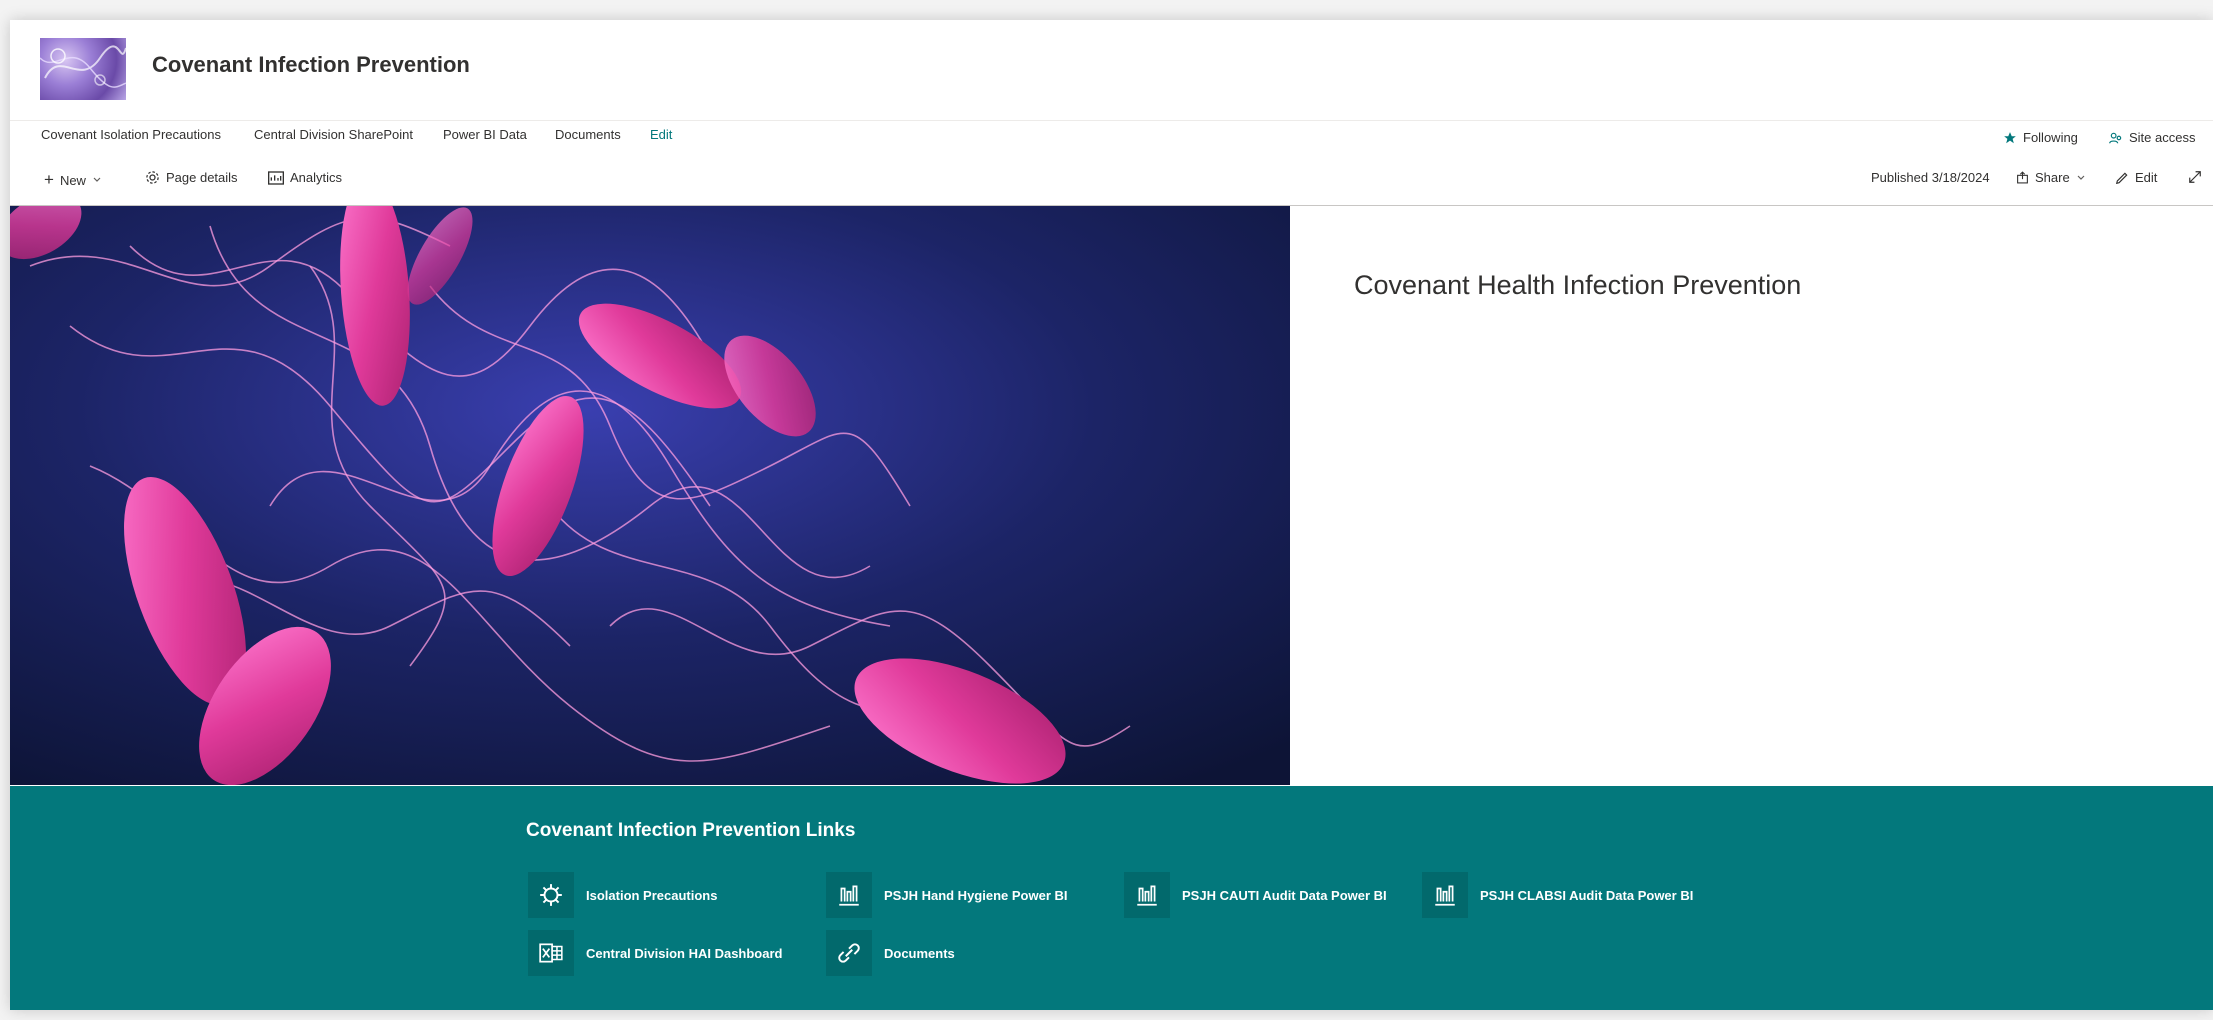 This screenshot has width=2213, height=1020. Describe the element at coordinates (1587, 895) in the screenshot. I see `quick-link-label: PSJH CLABSI Audit Data Power BI` at that location.